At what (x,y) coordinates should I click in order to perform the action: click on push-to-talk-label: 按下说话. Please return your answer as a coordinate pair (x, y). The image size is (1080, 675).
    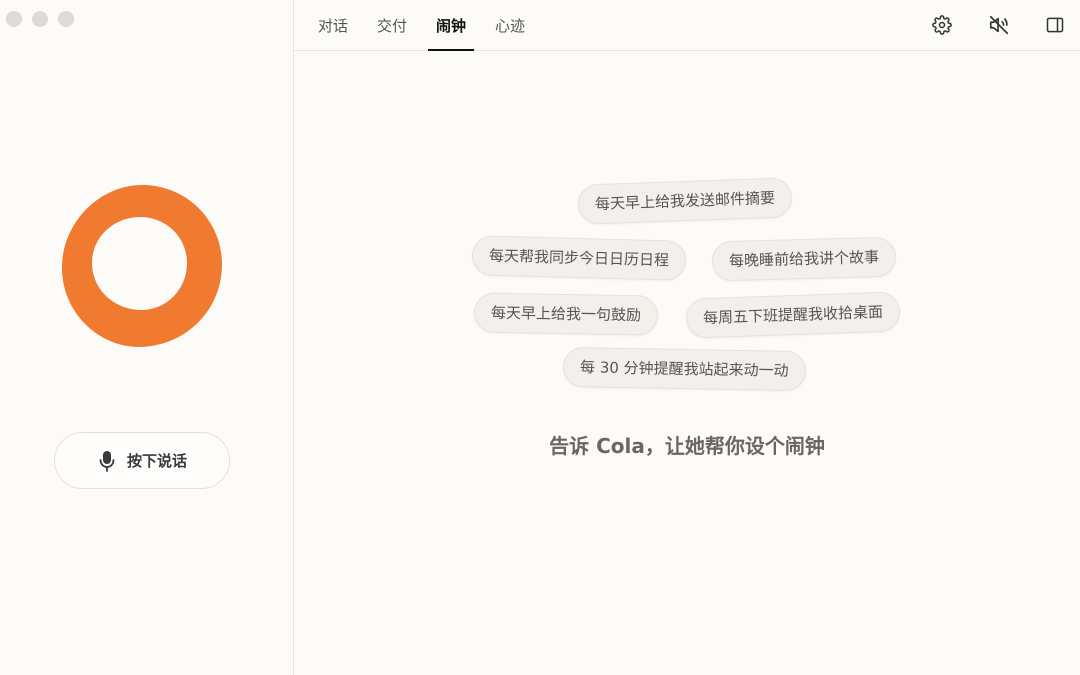
    Looking at the image, I should click on (156, 461).